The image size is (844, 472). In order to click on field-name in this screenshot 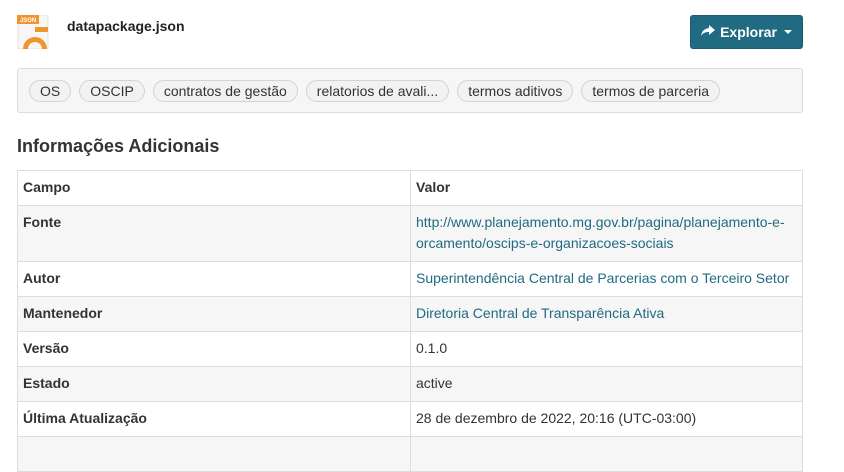, I will do `click(214, 454)`.